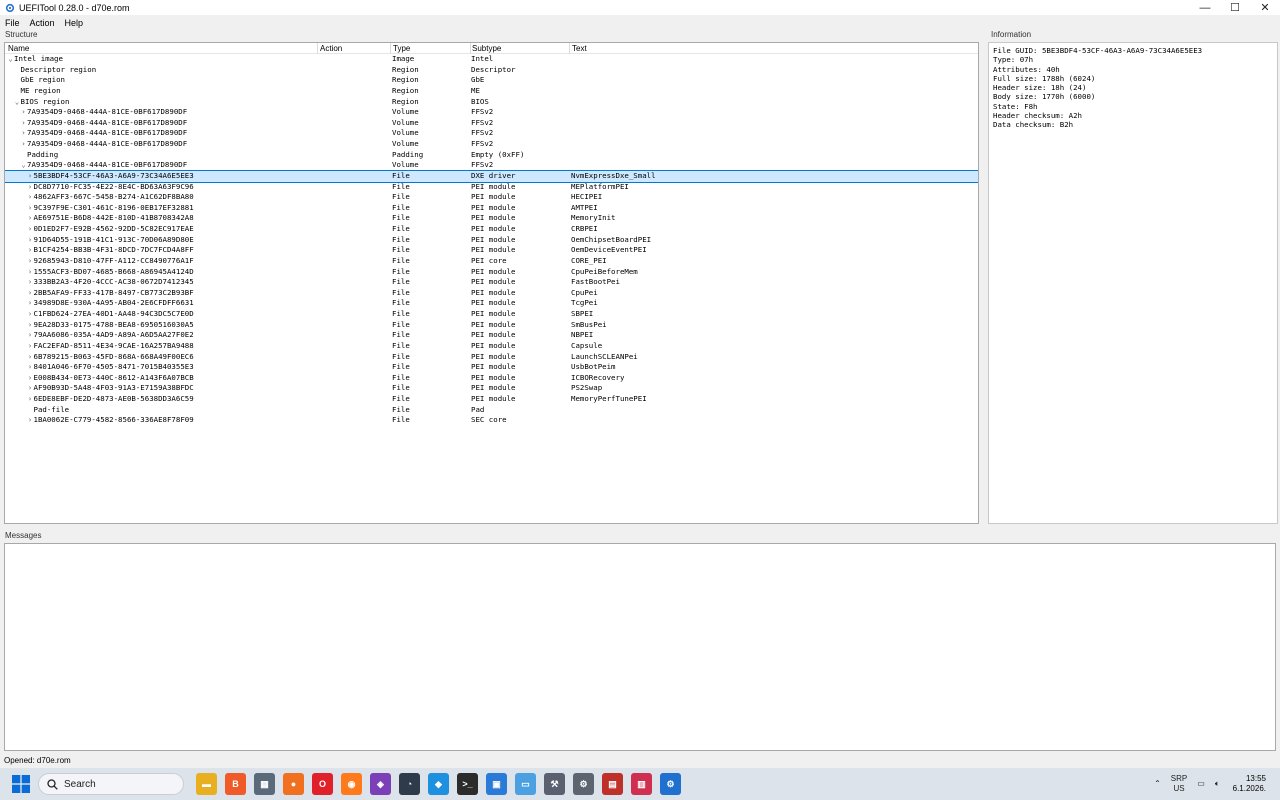 This screenshot has width=1280, height=800. I want to click on uefitool-icon: ⚙, so click(670, 784).